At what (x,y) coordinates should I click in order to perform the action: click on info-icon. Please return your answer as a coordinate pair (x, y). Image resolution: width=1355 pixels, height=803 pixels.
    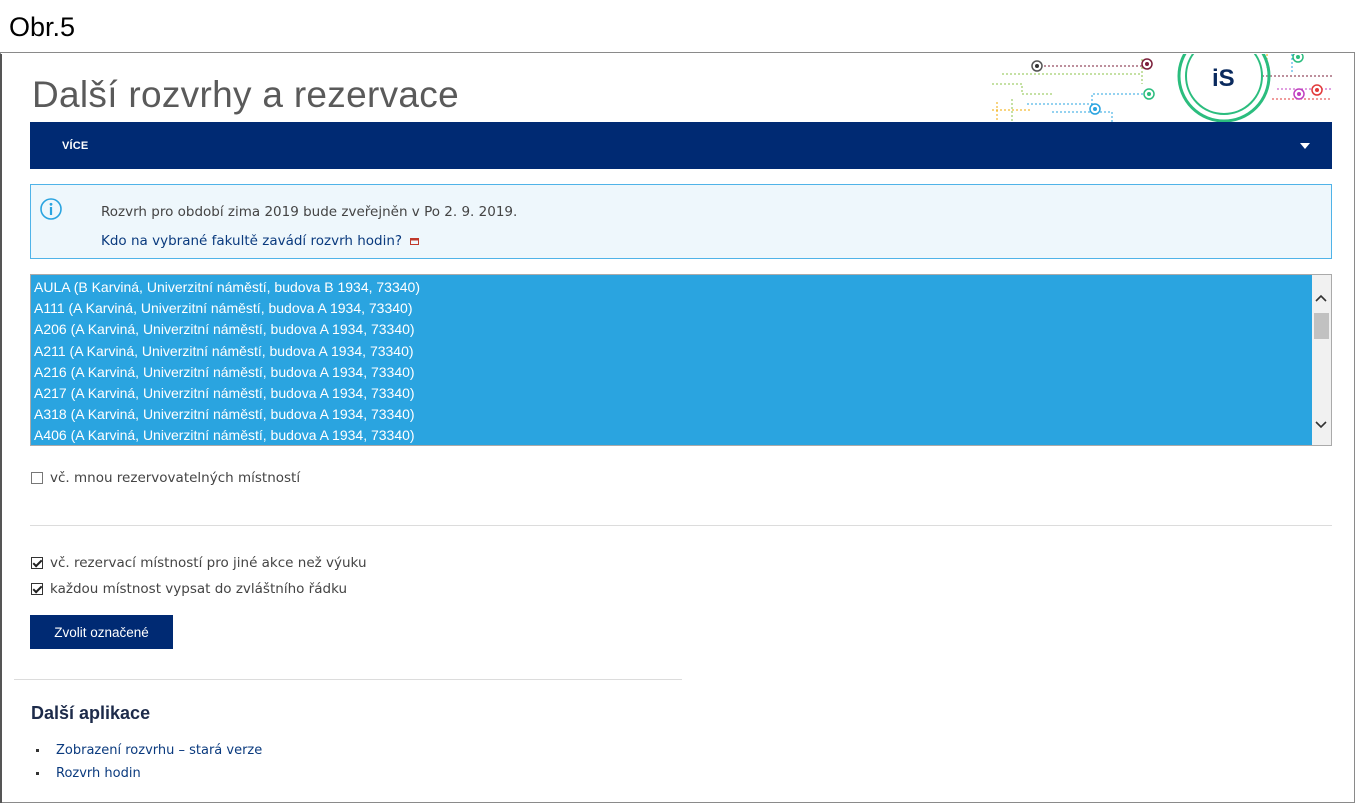
    Looking at the image, I should click on (51, 209).